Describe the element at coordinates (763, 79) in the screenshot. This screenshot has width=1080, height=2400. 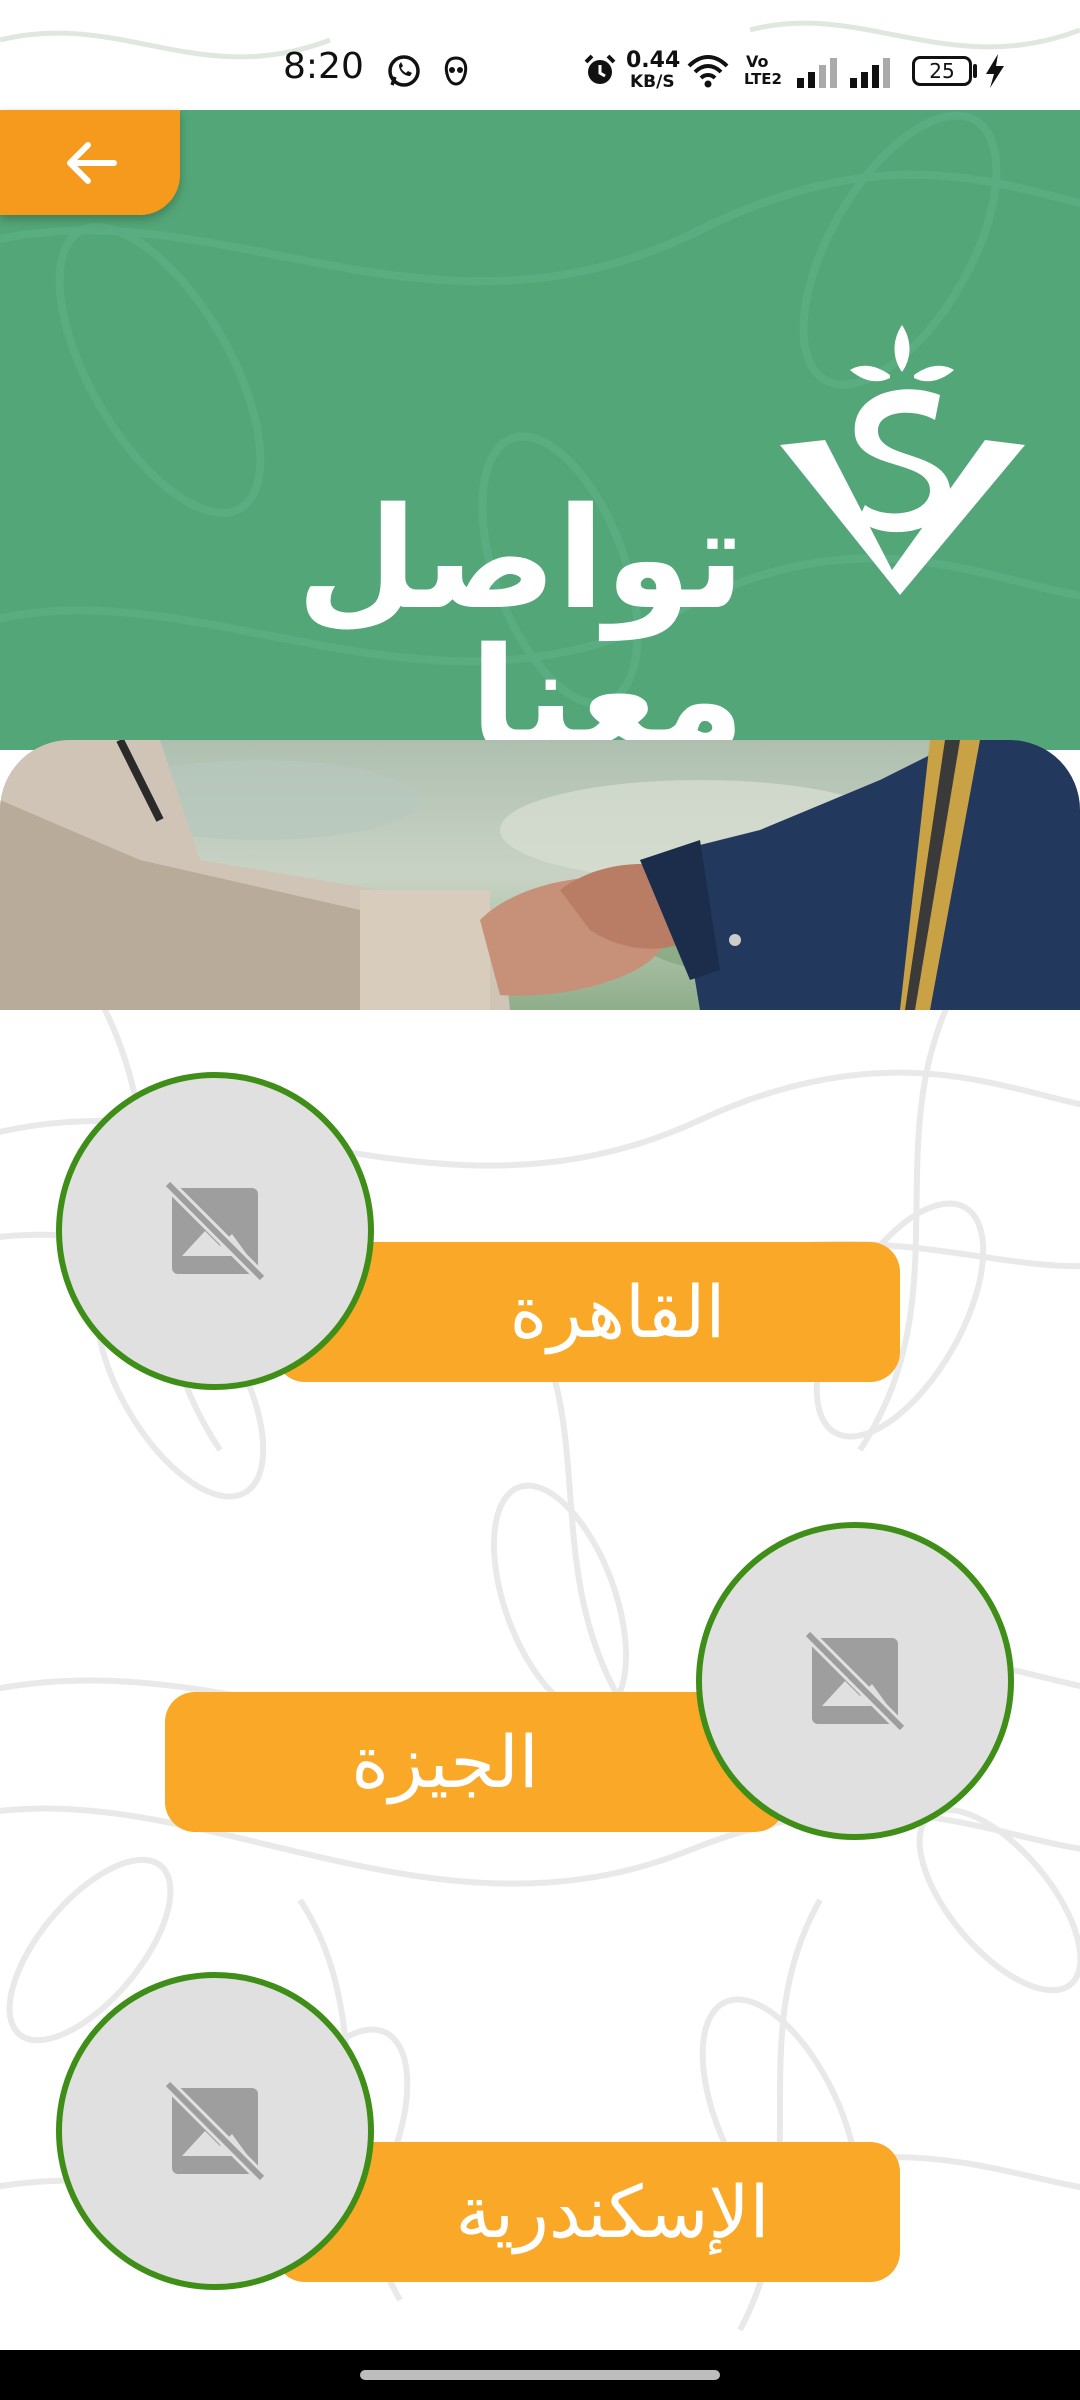
I see `volte-bottom: LTE2` at that location.